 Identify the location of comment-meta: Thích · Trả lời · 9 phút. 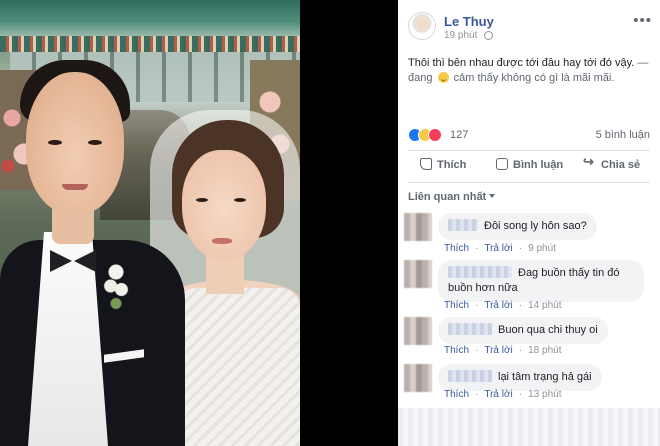
(500, 248).